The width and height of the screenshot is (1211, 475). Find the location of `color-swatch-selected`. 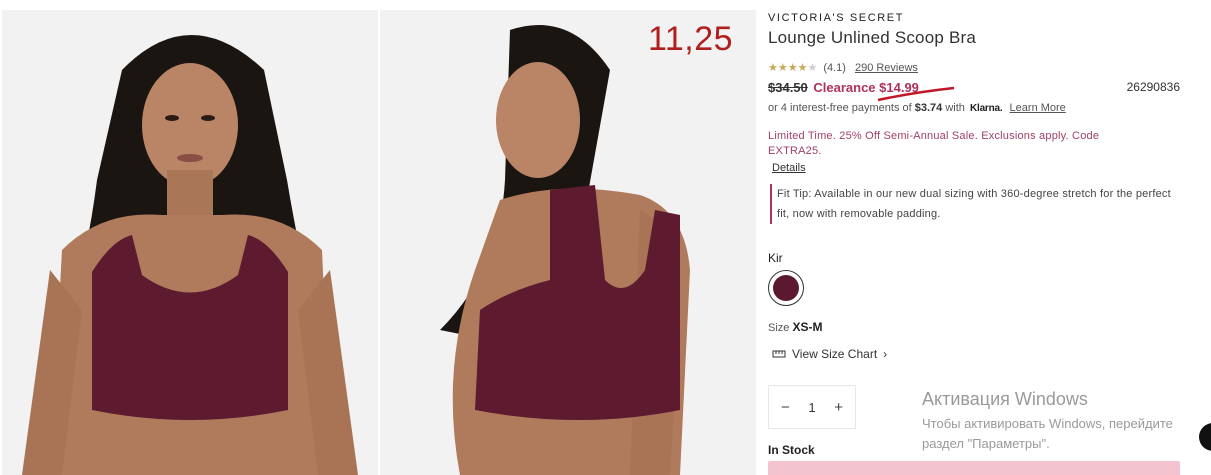

color-swatch-selected is located at coordinates (786, 288).